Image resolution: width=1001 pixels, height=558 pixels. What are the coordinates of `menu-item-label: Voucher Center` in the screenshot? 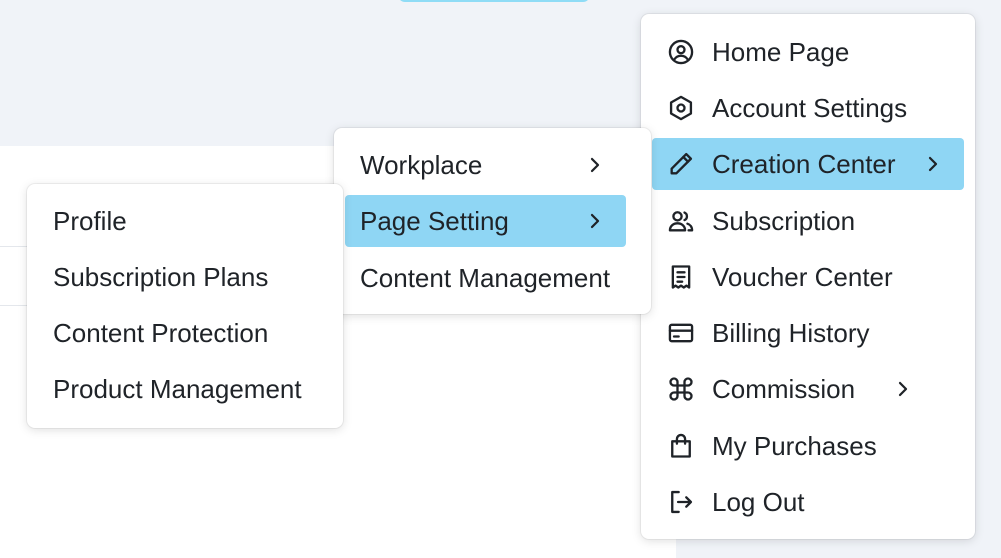 It's located at (802, 276).